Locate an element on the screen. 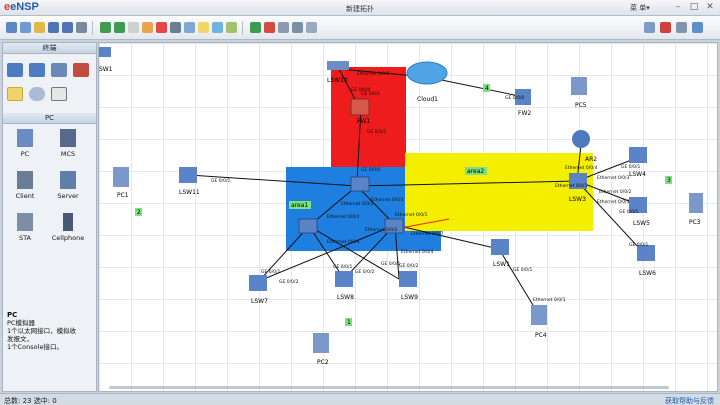  chat-icon is located at coordinates (649, 27).